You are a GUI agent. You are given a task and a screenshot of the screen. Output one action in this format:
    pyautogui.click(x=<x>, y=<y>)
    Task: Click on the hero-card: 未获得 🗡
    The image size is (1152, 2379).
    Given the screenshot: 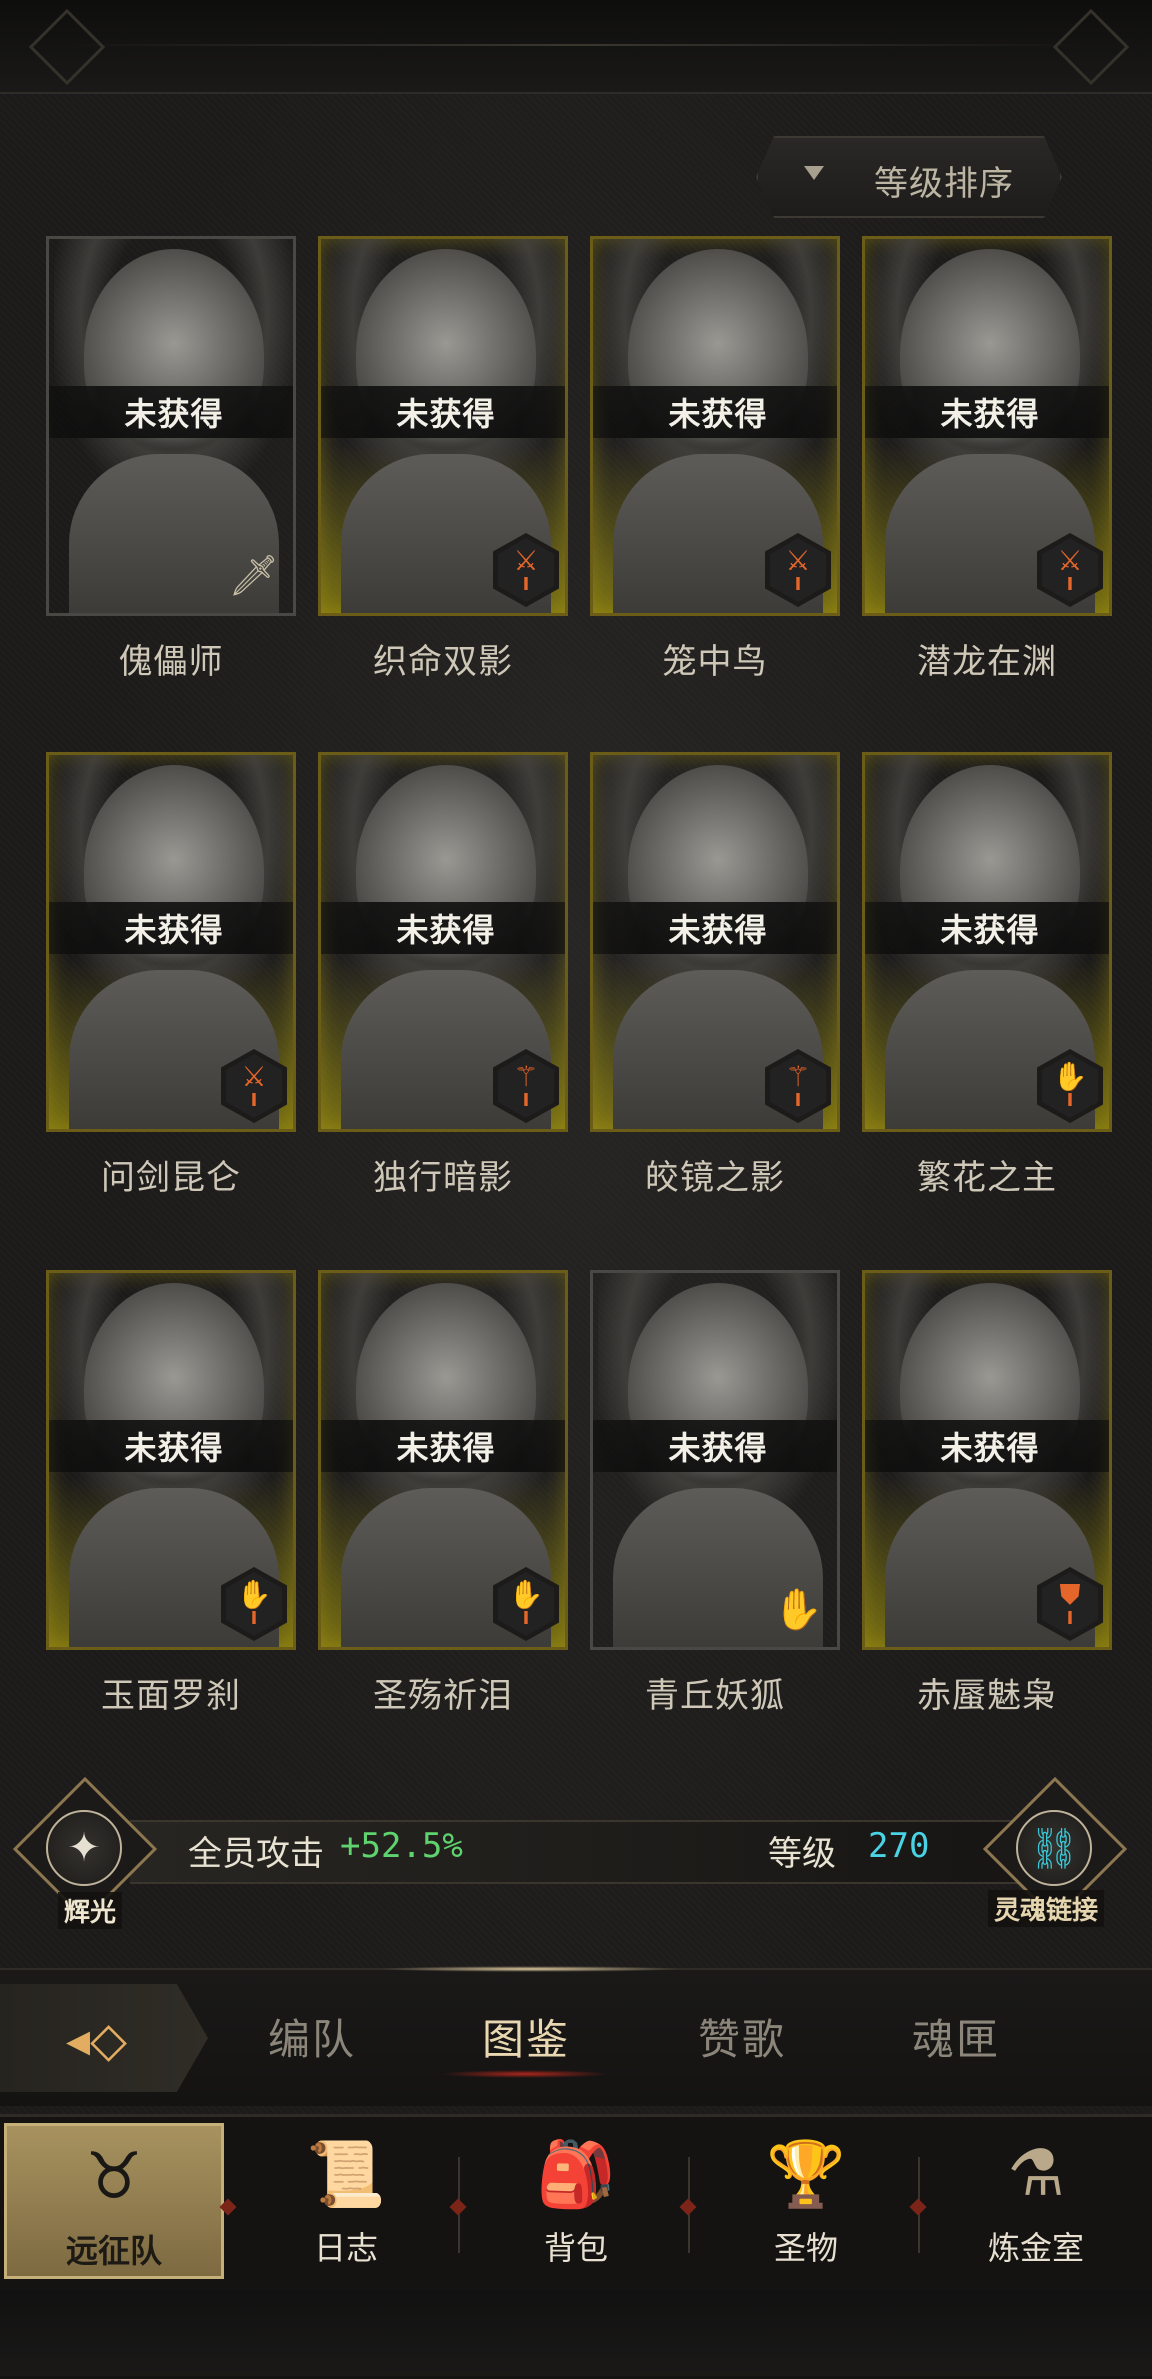 What is the action you would take?
    pyautogui.click(x=171, y=426)
    